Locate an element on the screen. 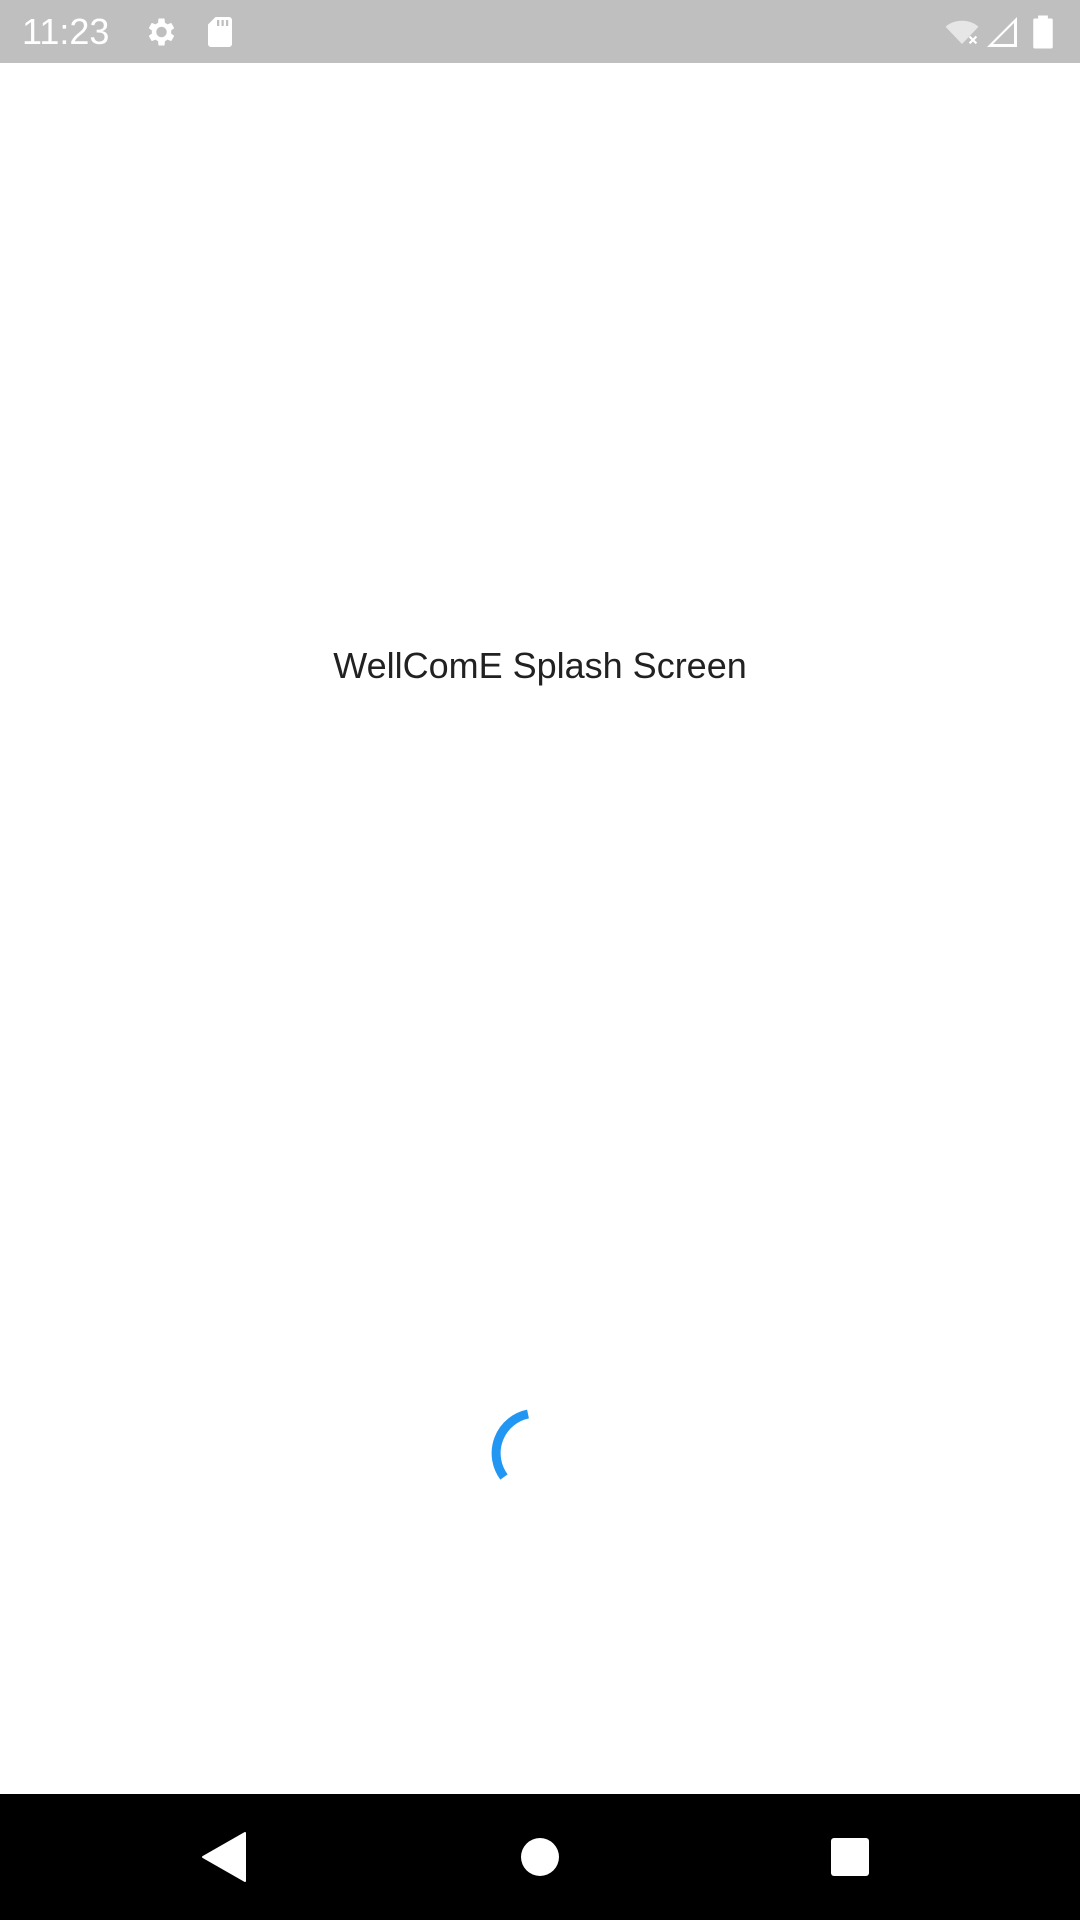  recents-icon is located at coordinates (850, 1857).